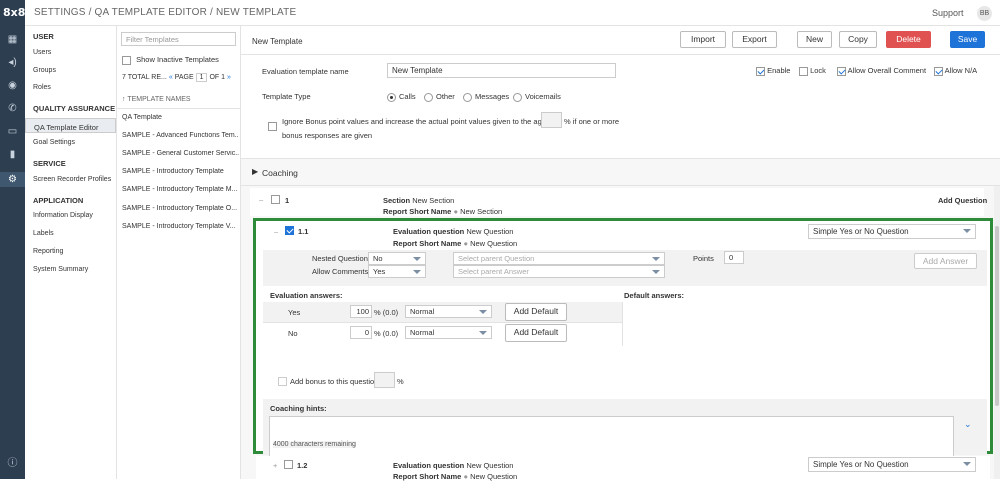  I want to click on scrollbar-thumb, so click(997, 316).